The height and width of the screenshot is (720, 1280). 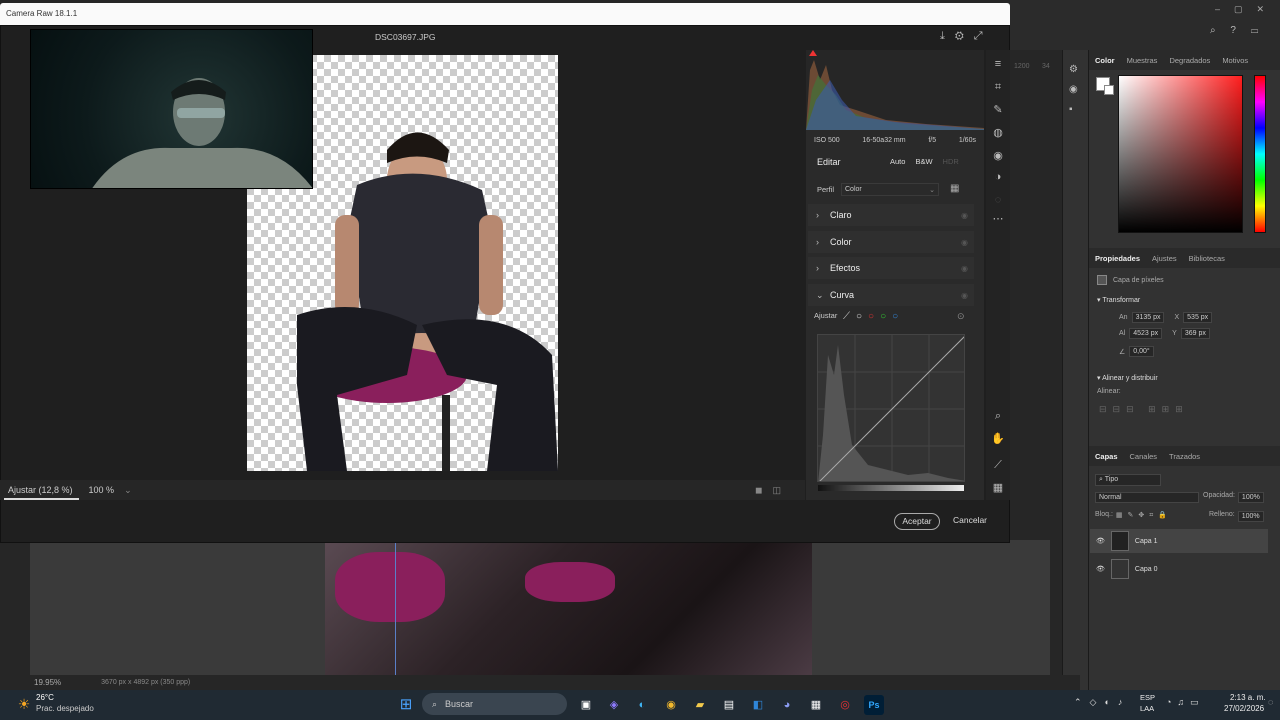 I want to click on tab-propiedades: Propiedades, so click(x=1117, y=258).